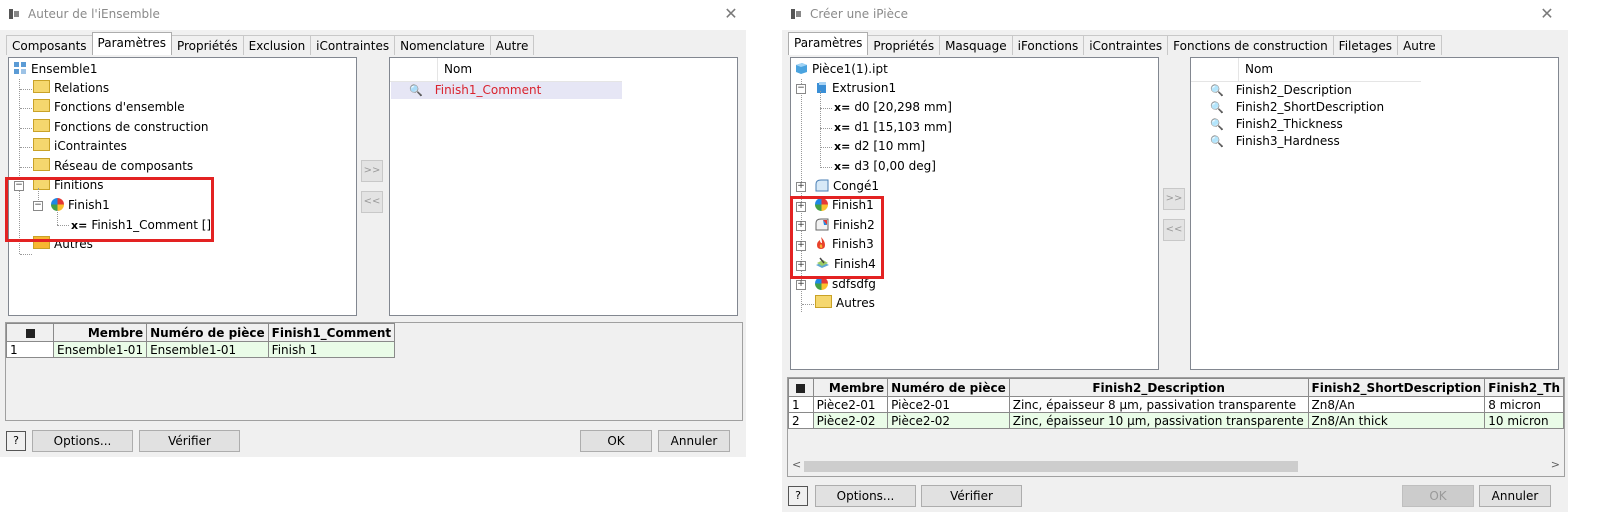  Describe the element at coordinates (796, 14) in the screenshot. I see `app-icon` at that location.